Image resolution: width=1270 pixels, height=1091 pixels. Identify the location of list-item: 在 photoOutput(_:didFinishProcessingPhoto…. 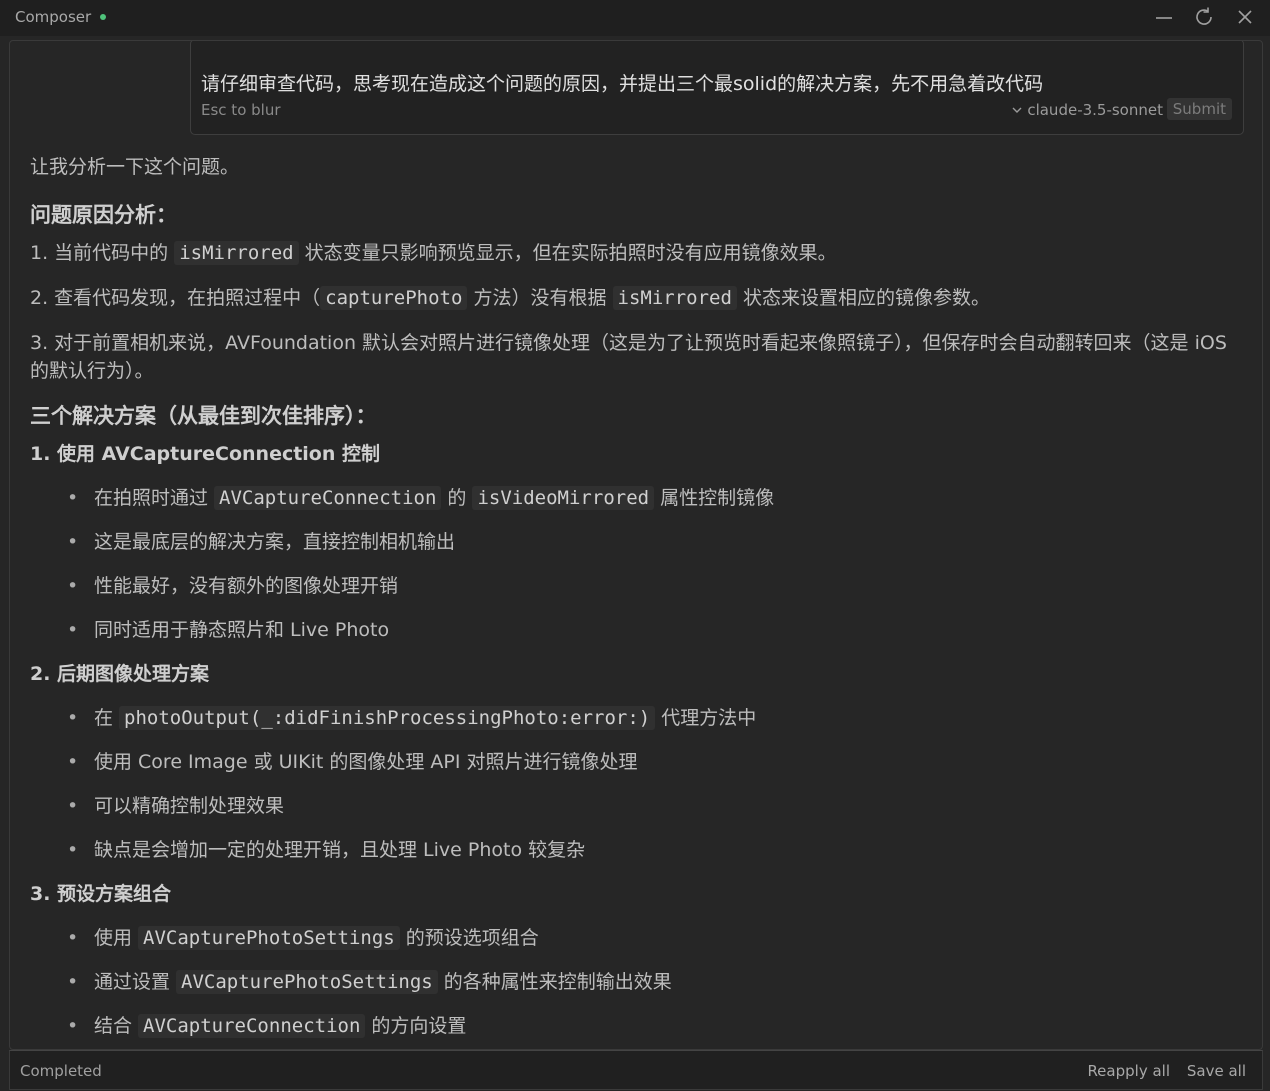
(637, 718).